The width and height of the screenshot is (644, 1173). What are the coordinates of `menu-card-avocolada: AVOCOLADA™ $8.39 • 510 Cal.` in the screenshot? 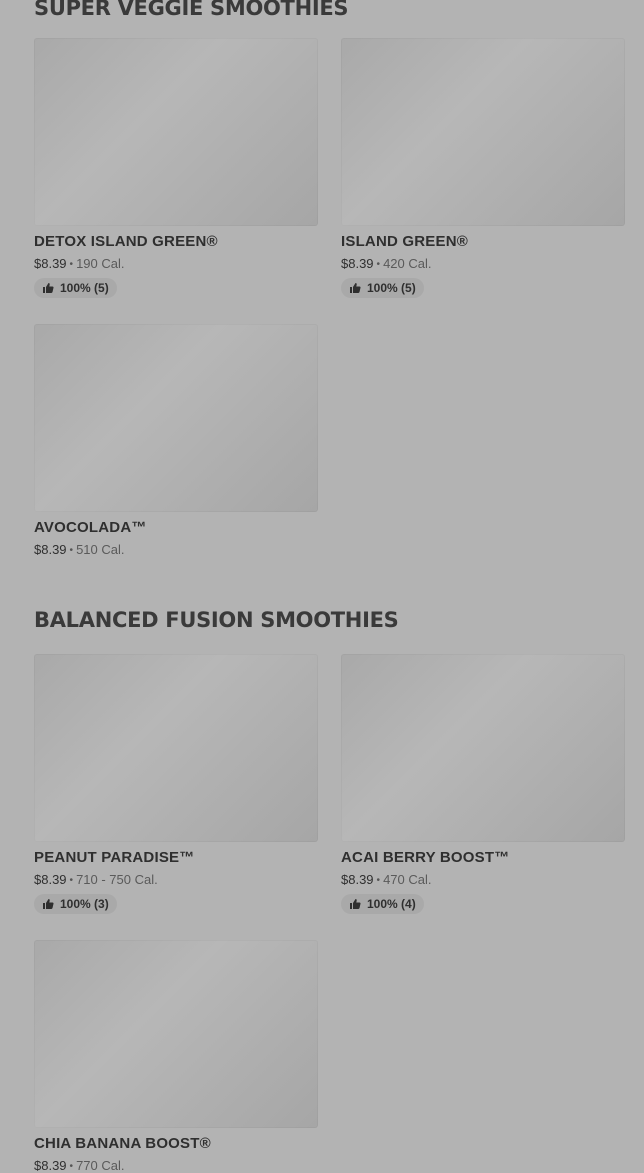 It's located at (176, 440).